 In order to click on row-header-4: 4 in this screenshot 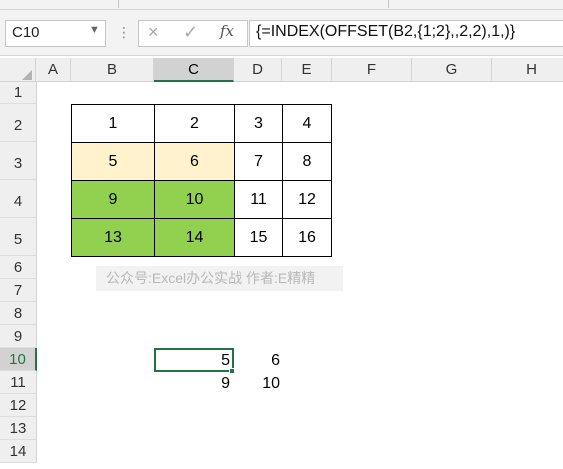, I will do `click(18, 199)`.